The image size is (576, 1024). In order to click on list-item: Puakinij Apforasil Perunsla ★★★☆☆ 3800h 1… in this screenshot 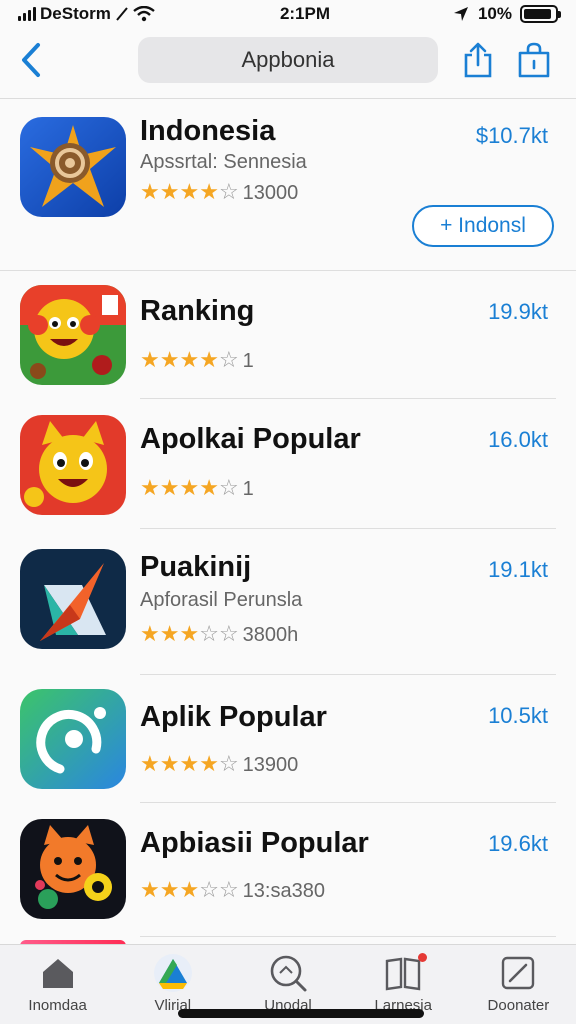, I will do `click(288, 602)`.